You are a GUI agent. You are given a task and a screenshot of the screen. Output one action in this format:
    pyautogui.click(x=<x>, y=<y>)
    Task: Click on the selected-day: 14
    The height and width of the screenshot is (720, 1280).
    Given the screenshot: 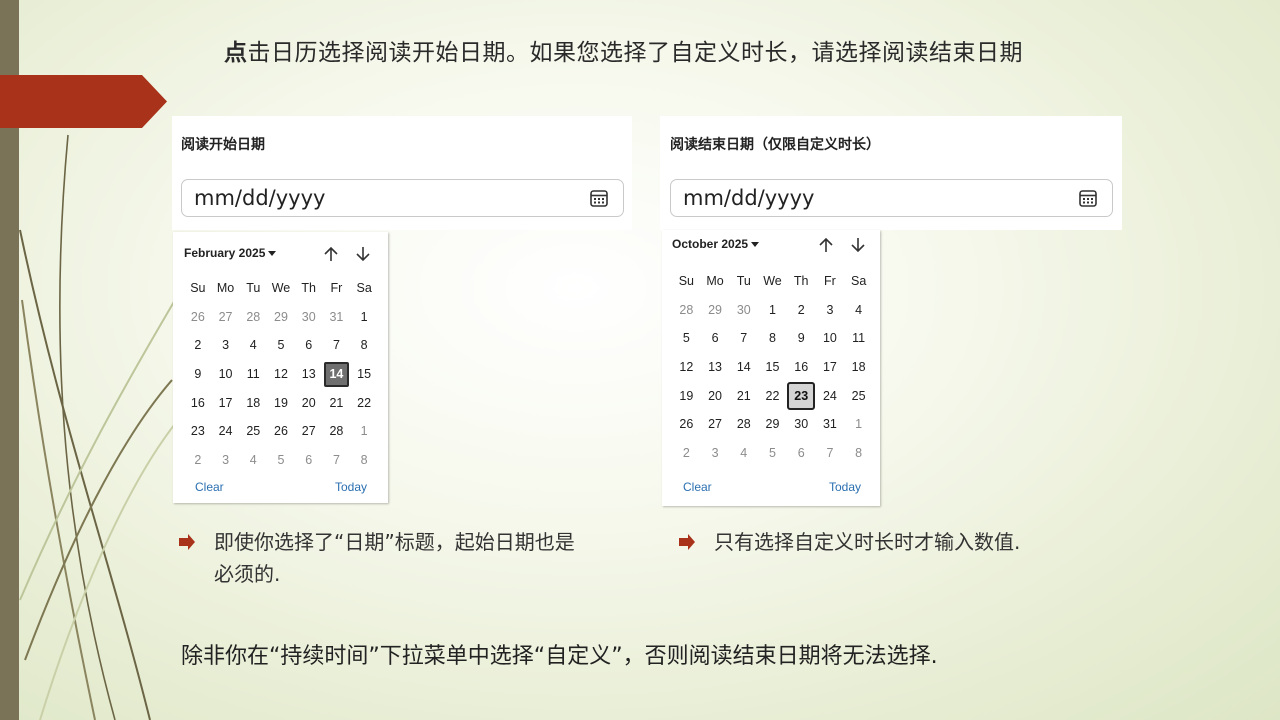 What is the action you would take?
    pyautogui.click(x=337, y=374)
    